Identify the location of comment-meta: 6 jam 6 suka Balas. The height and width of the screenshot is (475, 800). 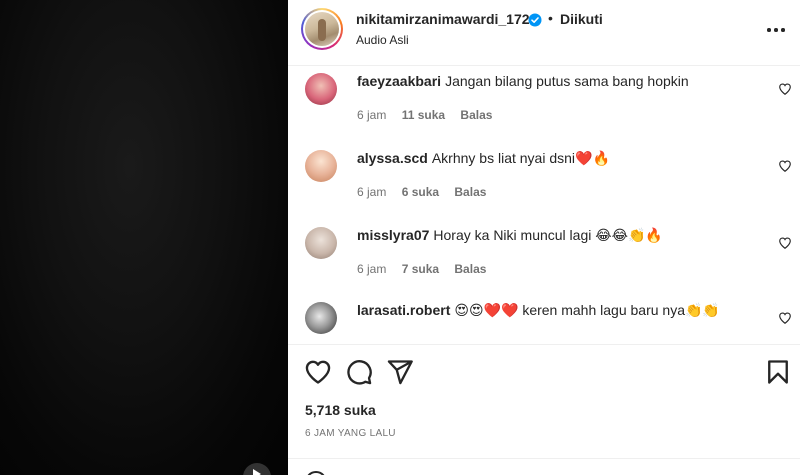
(427, 192).